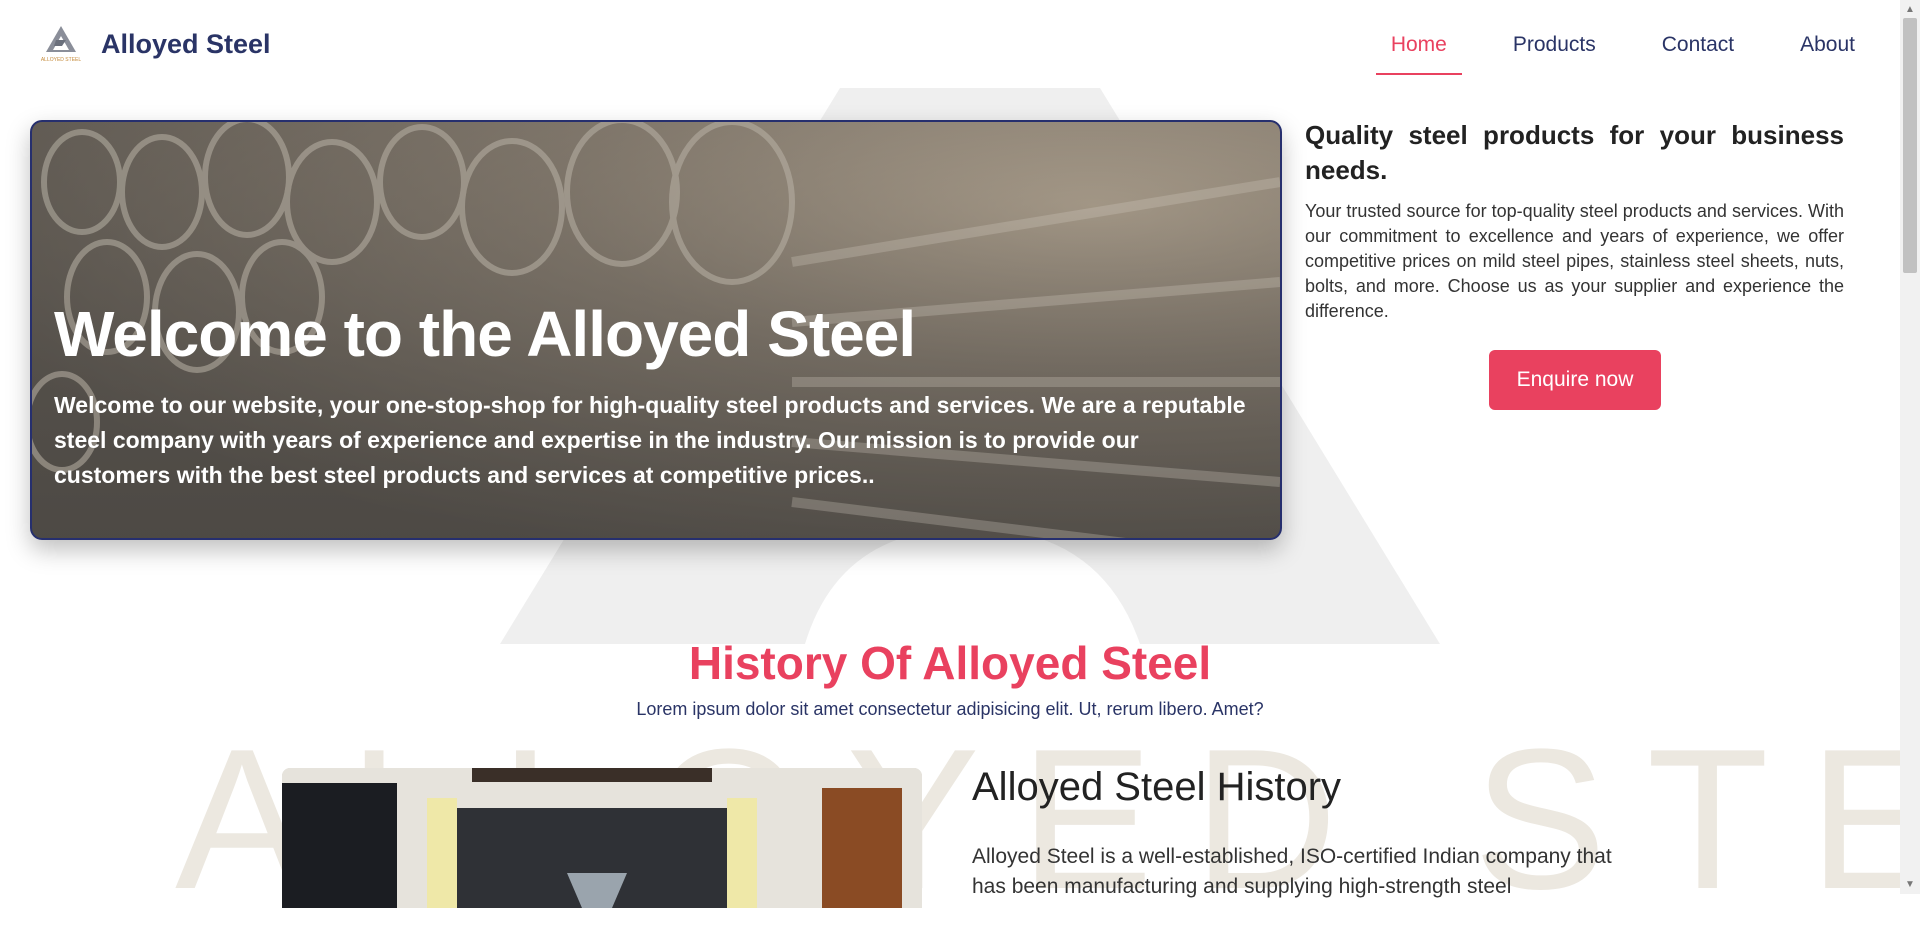 The image size is (1920, 931). Describe the element at coordinates (61, 60) in the screenshot. I see `svg-text: ALLOYED STEEL` at that location.